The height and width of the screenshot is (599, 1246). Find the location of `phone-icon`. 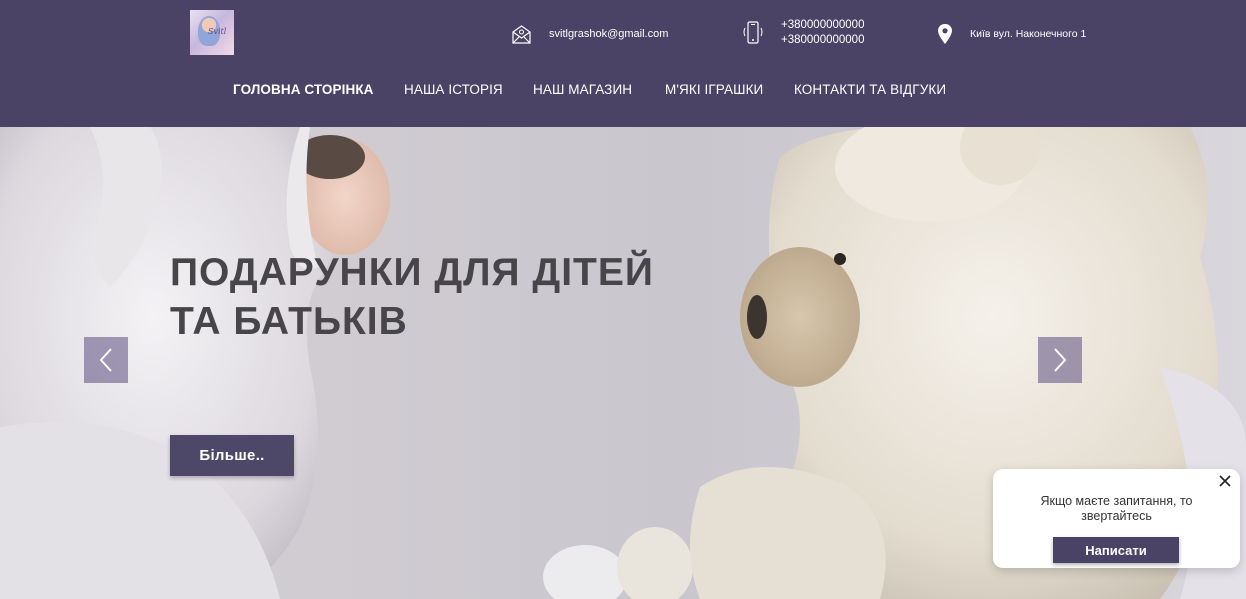

phone-icon is located at coordinates (753, 32).